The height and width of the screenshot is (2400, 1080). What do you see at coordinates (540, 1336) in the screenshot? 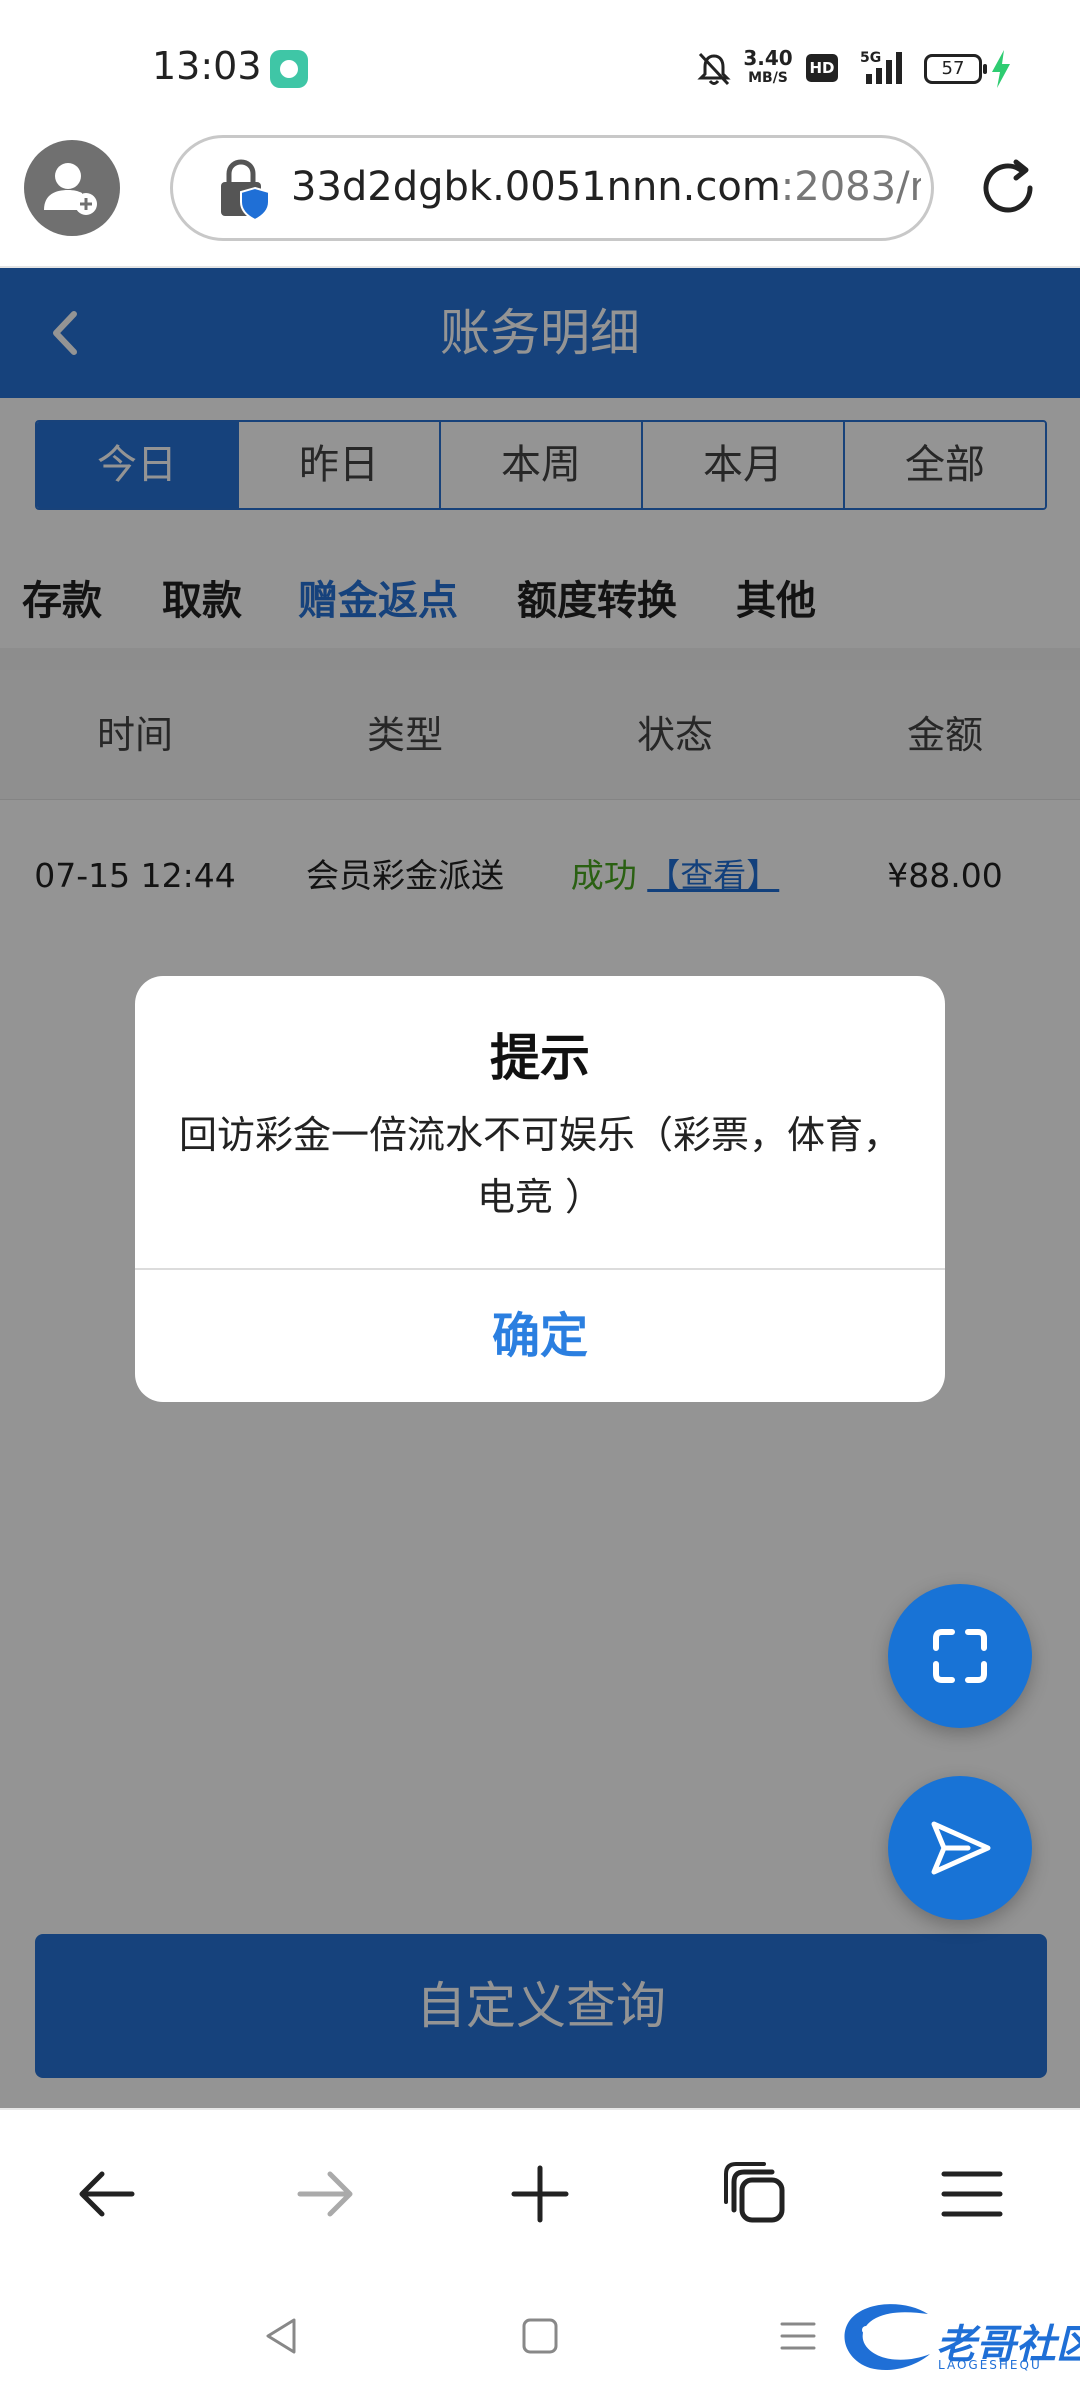
I see `confirm-button: 确定` at bounding box center [540, 1336].